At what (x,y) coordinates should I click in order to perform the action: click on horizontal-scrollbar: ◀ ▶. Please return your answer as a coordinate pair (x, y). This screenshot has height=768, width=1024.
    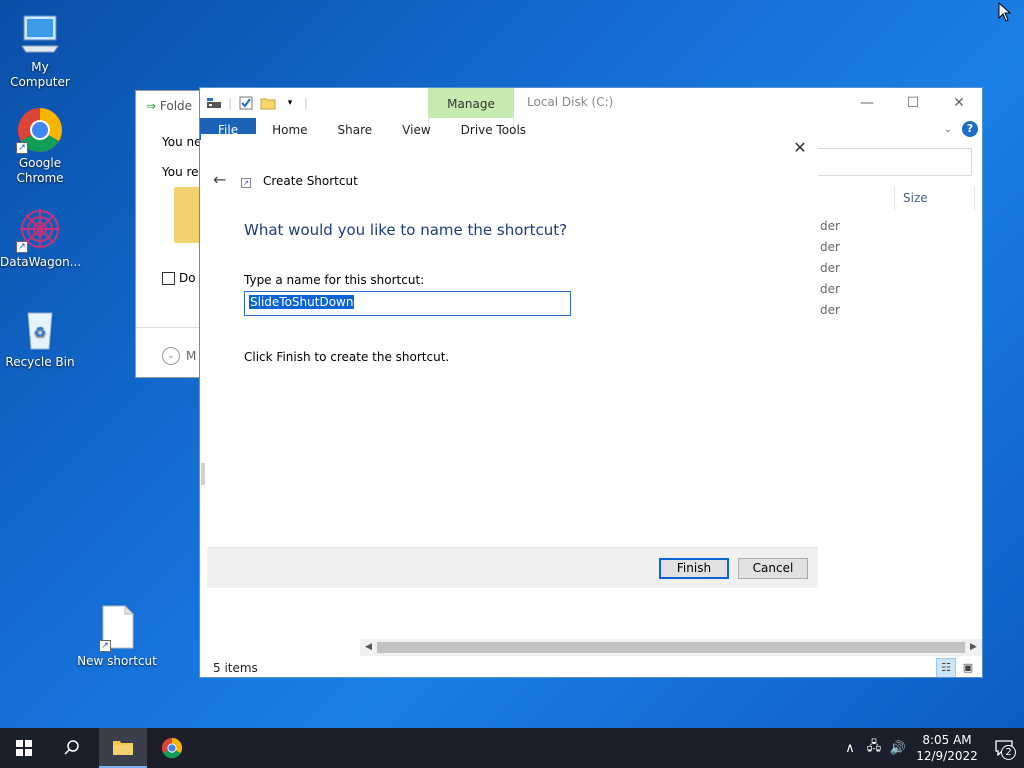
    Looking at the image, I should click on (671, 647).